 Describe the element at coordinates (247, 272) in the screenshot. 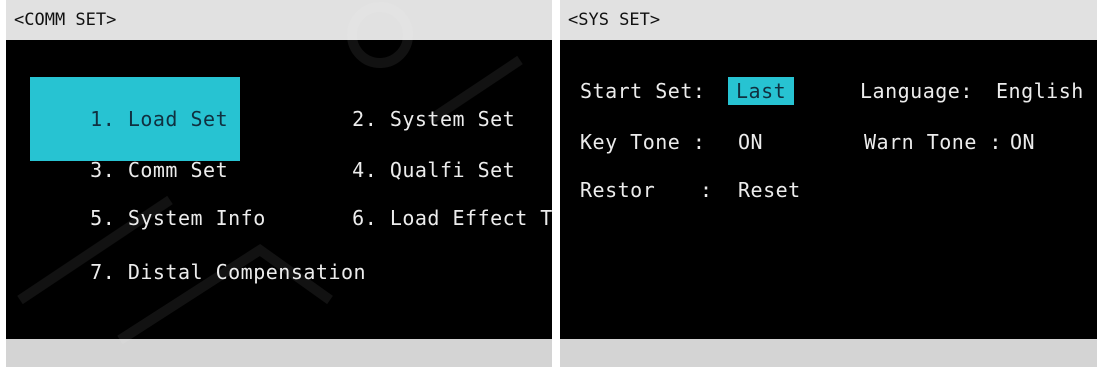

I see `menu-item-label: Distal Compensation` at that location.